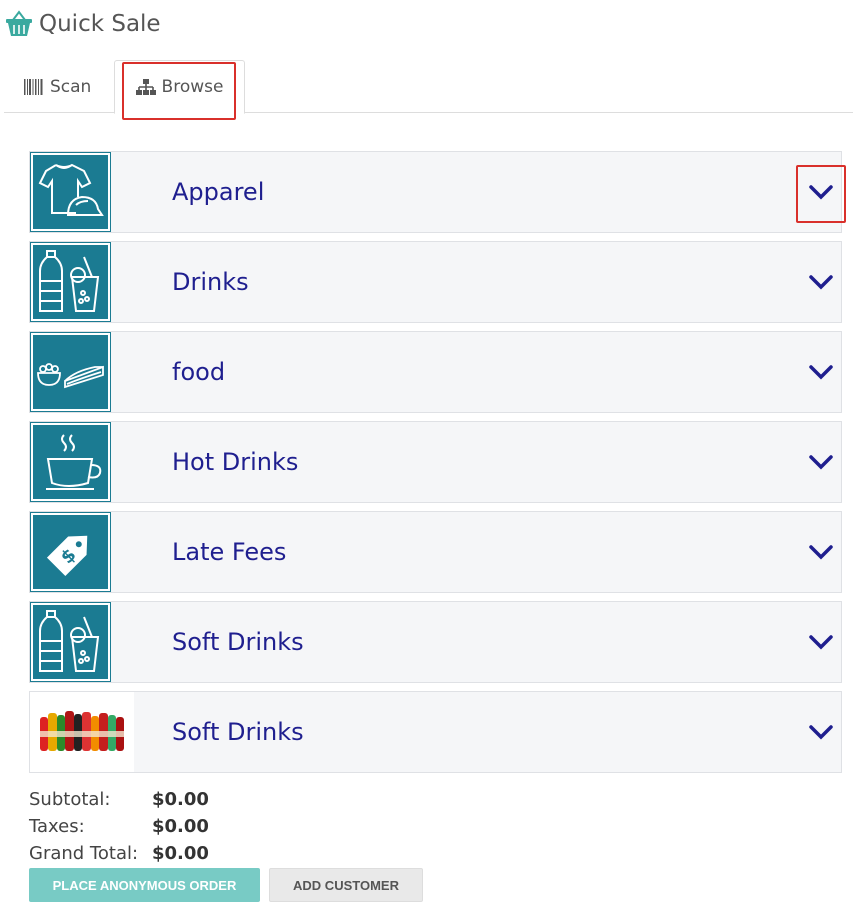 The width and height of the screenshot is (853, 911). Describe the element at coordinates (180, 799) in the screenshot. I see `subtotal-value: $0.00` at that location.